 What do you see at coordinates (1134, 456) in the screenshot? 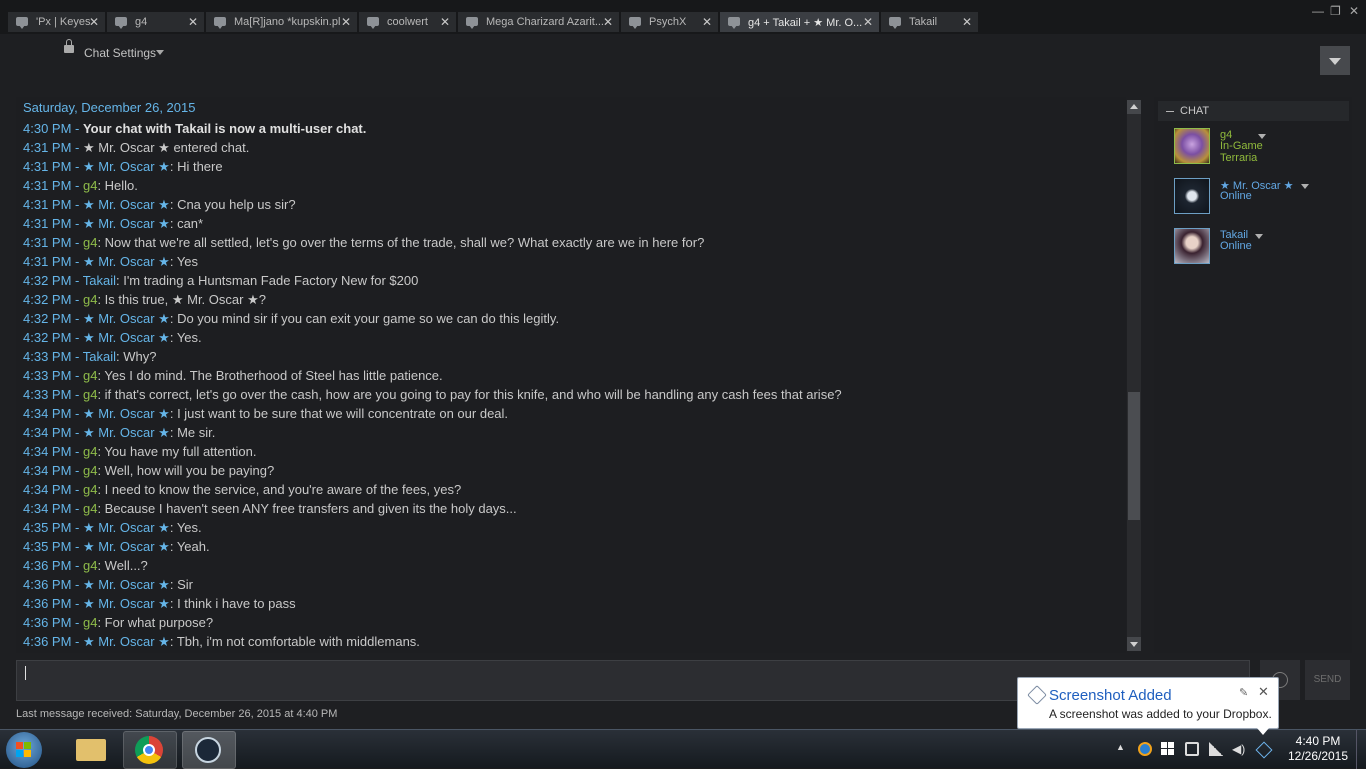
I see `scrollbar-thumb` at bounding box center [1134, 456].